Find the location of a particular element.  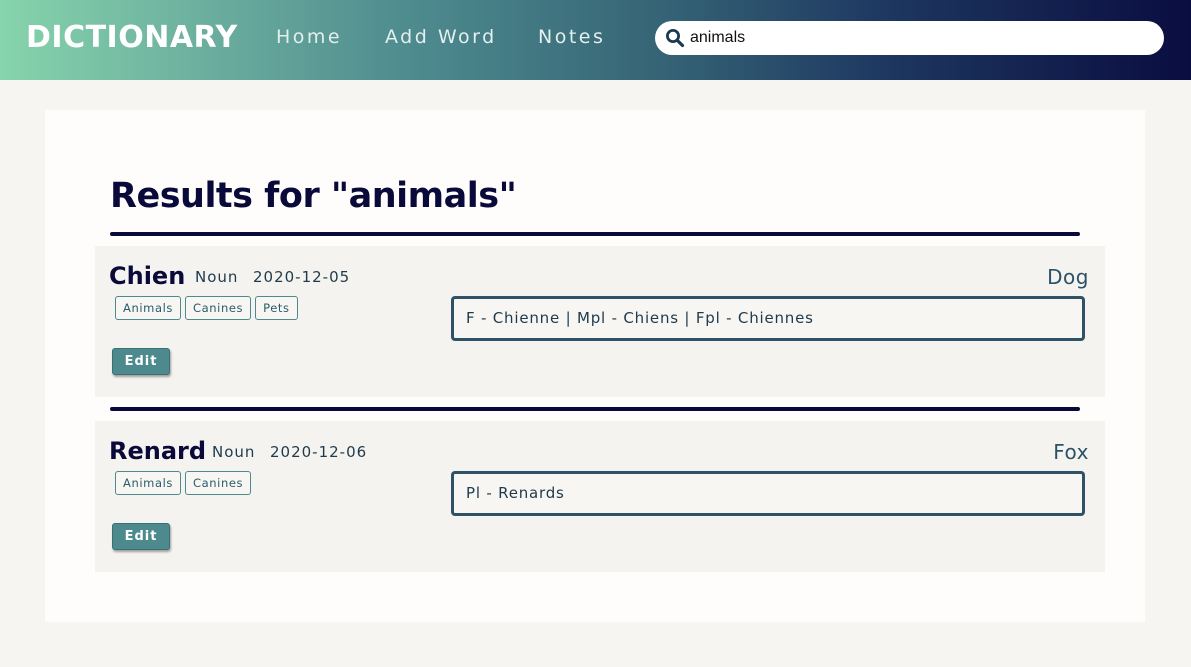

entry-tags: Animals Canines Pets is located at coordinates (206, 308).